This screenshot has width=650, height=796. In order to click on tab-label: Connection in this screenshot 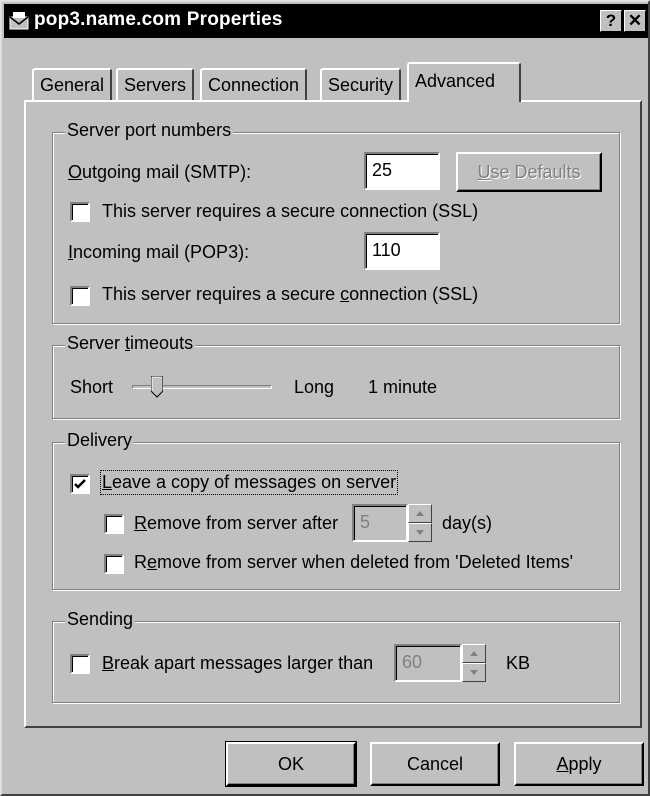, I will do `click(254, 85)`.